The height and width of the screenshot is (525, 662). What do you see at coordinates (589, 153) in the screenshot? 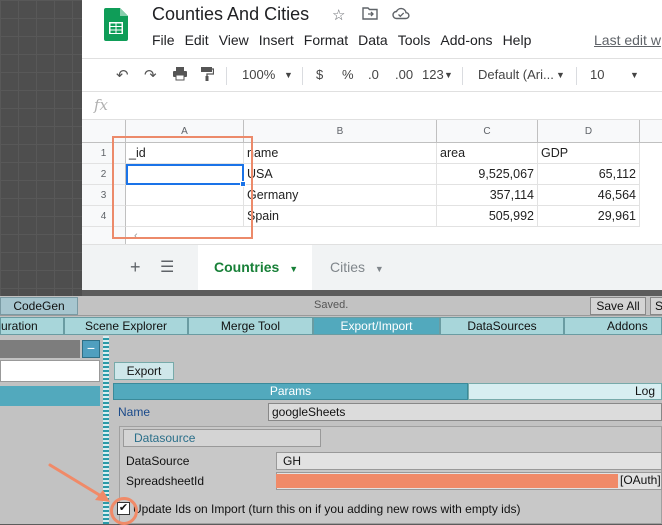
I see `cell-d1: GDP` at bounding box center [589, 153].